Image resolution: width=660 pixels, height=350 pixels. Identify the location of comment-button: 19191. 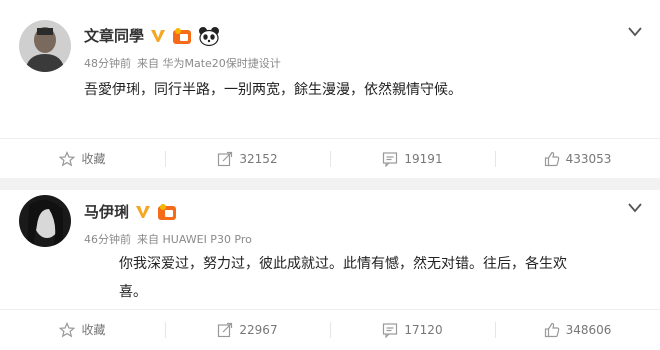
(412, 158).